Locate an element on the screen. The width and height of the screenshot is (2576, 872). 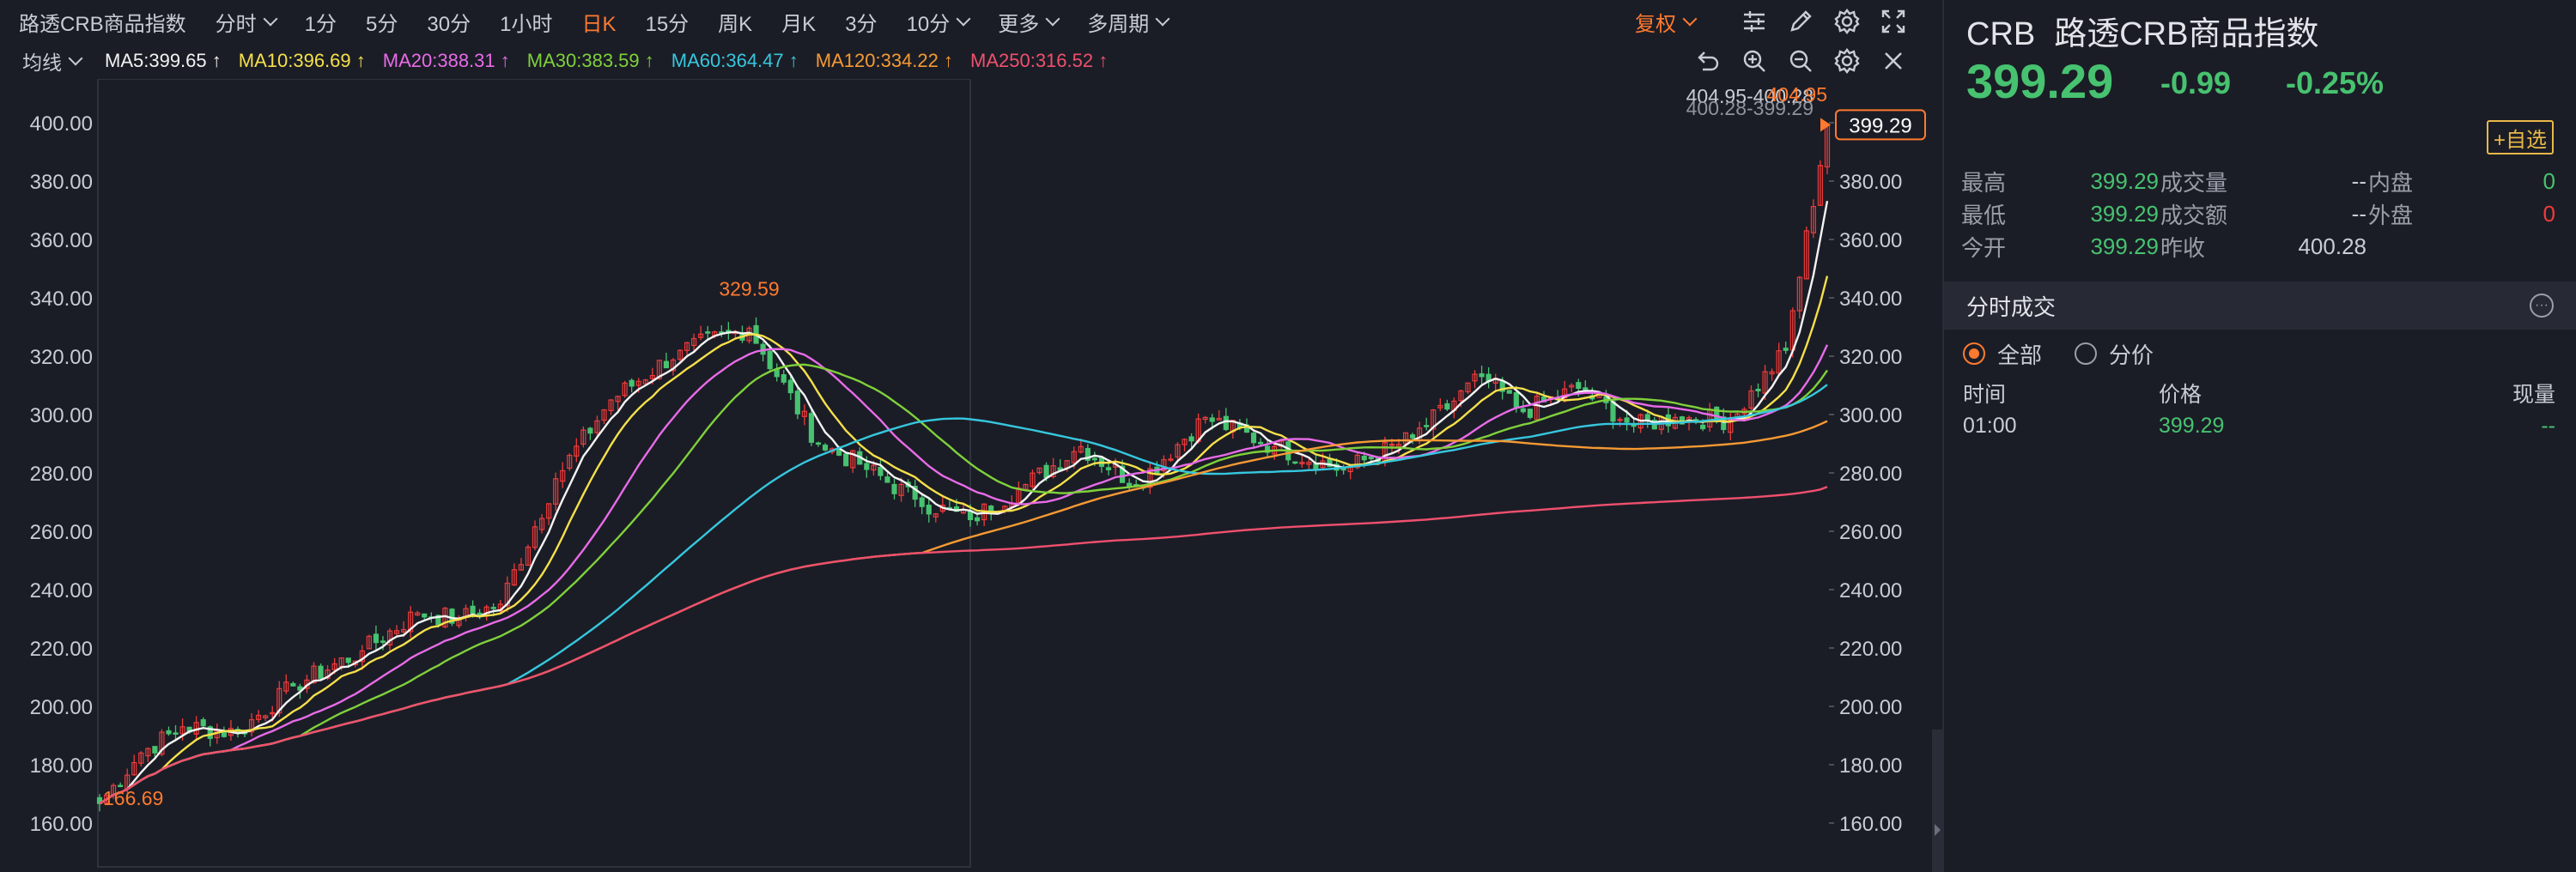
period-tab-10: 10分 is located at coordinates (939, 22).